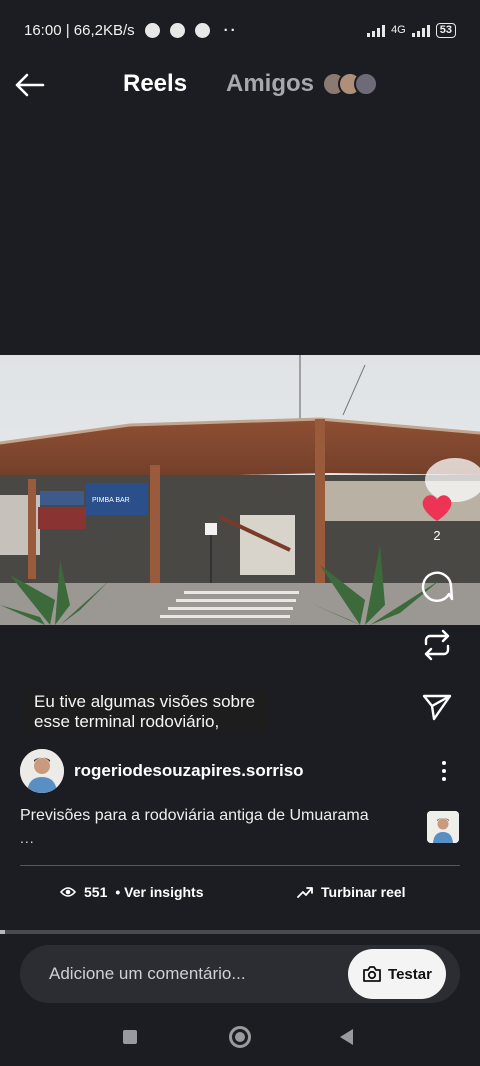 This screenshot has height=1066, width=480. Describe the element at coordinates (30, 85) in the screenshot. I see `back-arrow-icon` at that location.